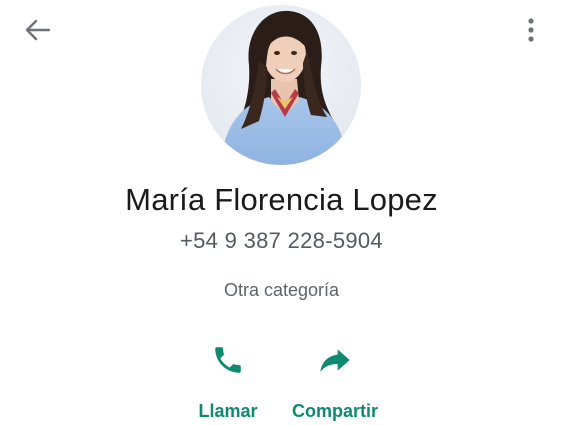  I want to click on more-options-button, so click(531, 30).